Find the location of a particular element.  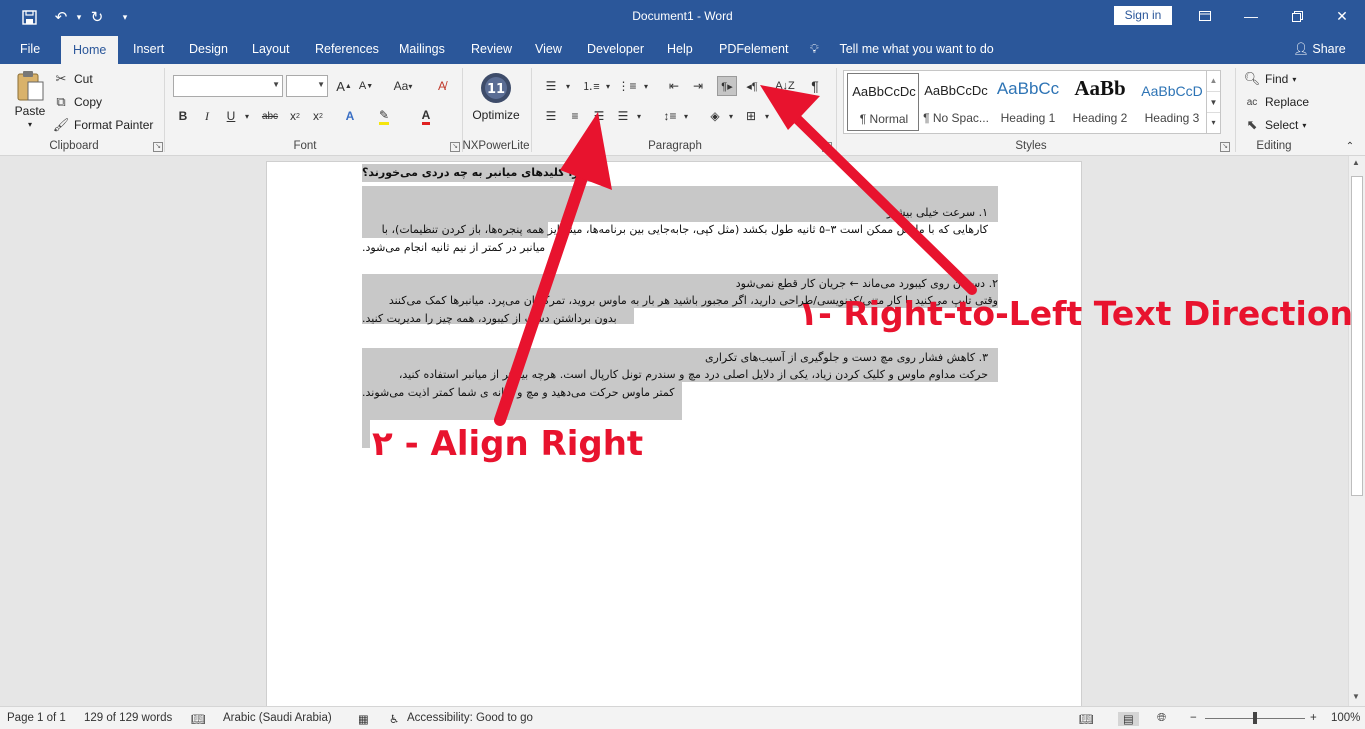

macro-recording-icon: ▦ is located at coordinates (363, 719).